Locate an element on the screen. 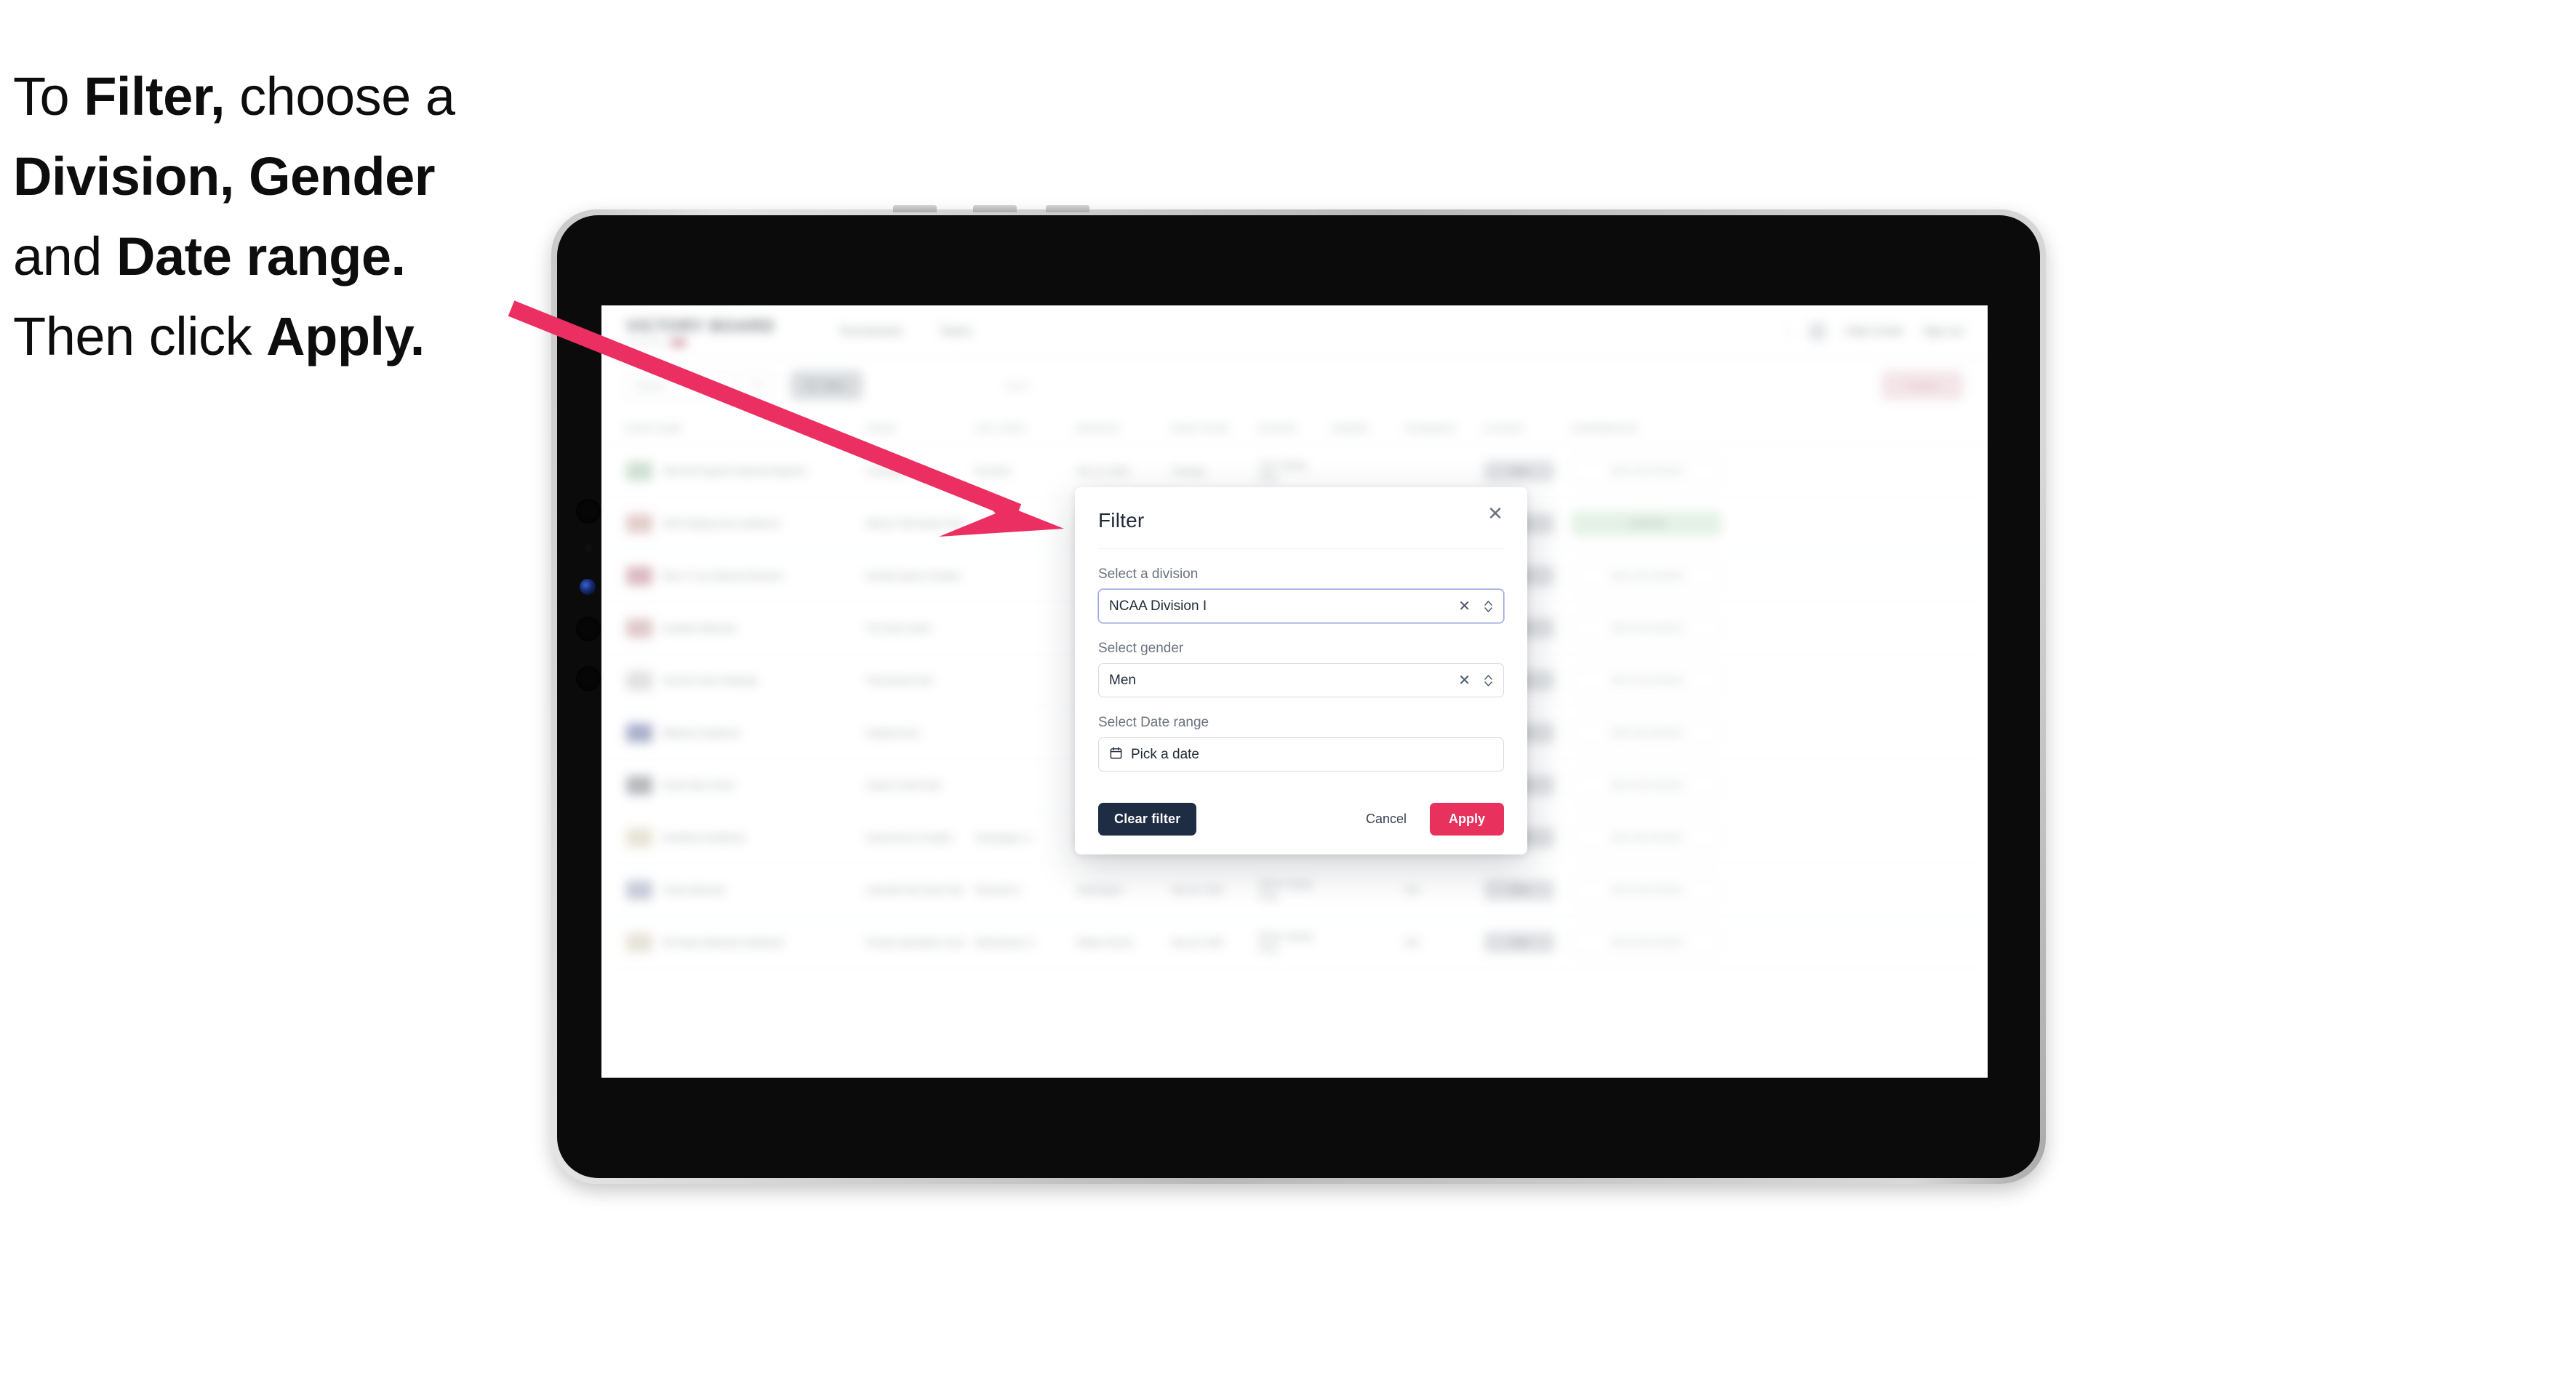  modal-title: Filter is located at coordinates (1121, 521).